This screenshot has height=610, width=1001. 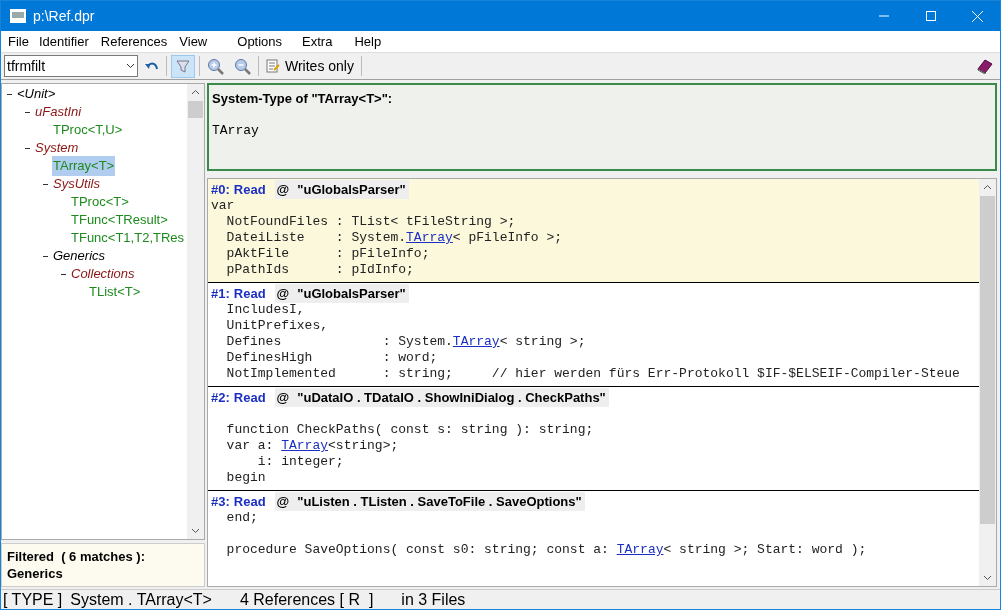 What do you see at coordinates (242, 518) in the screenshot?
I see `code-line: end;` at bounding box center [242, 518].